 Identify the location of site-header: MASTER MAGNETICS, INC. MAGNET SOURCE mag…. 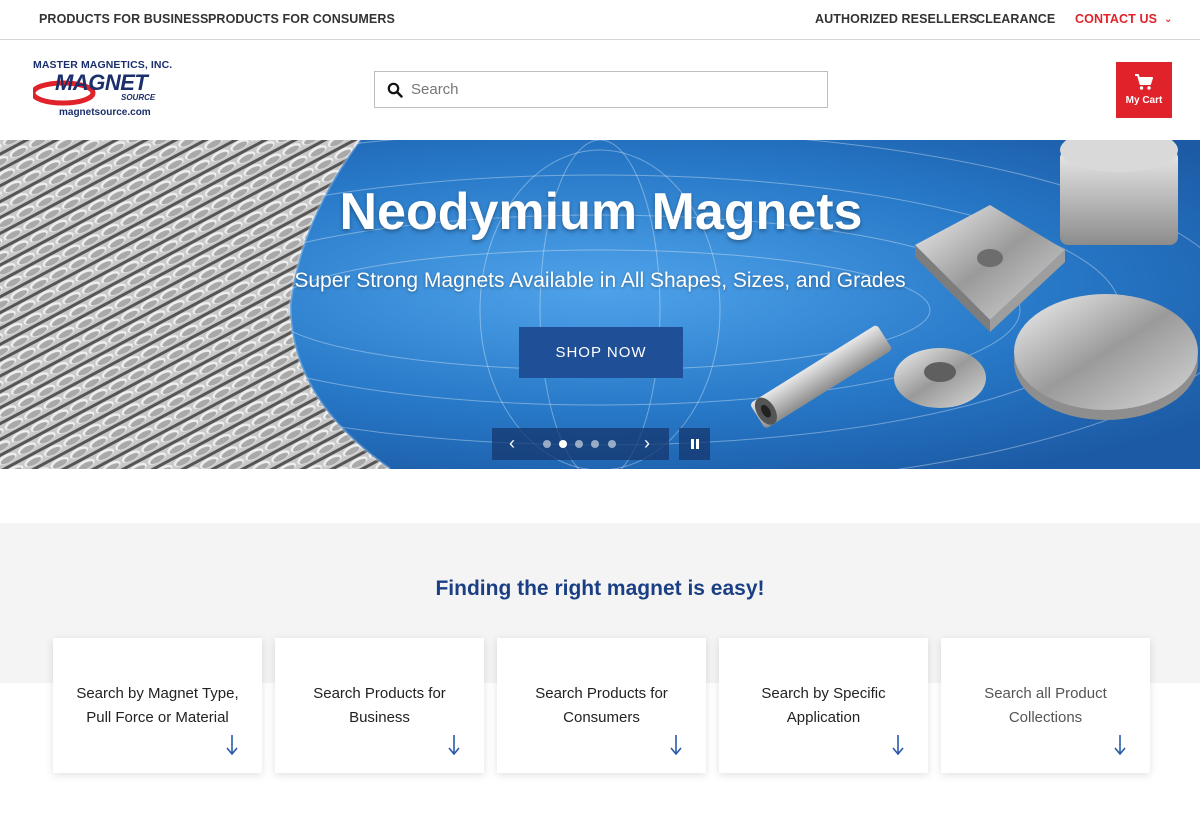
(600, 90).